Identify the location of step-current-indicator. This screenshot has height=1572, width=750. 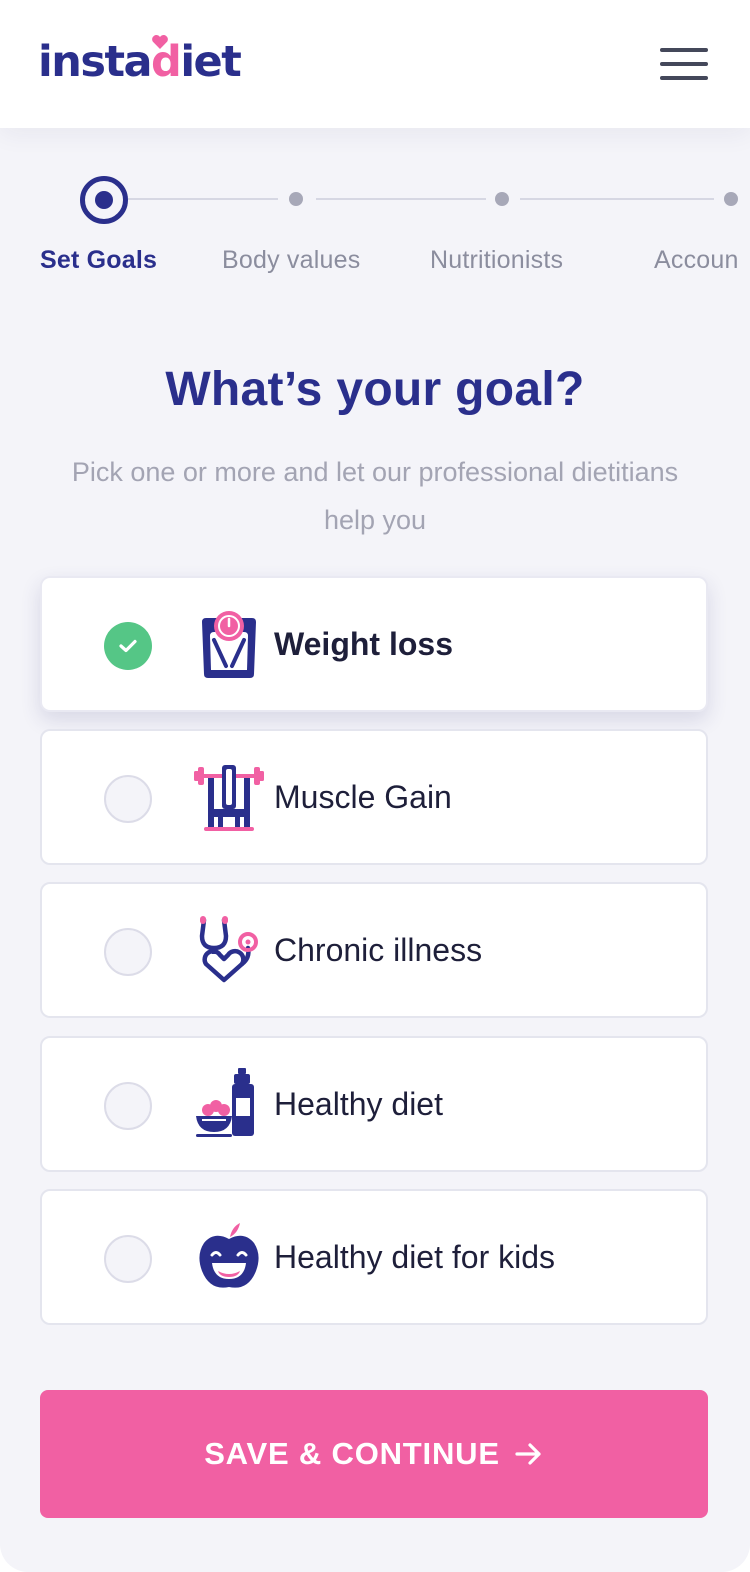
(104, 200).